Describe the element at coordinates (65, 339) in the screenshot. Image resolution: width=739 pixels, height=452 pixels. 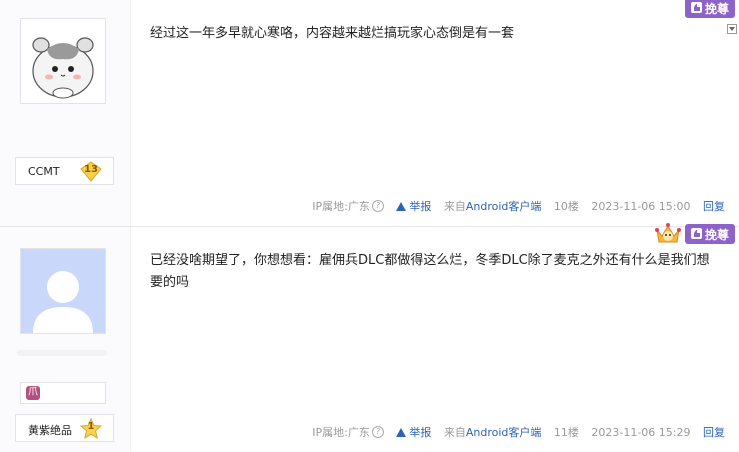
I see `user-sidebar: 爪 黄紫绝品 1` at that location.